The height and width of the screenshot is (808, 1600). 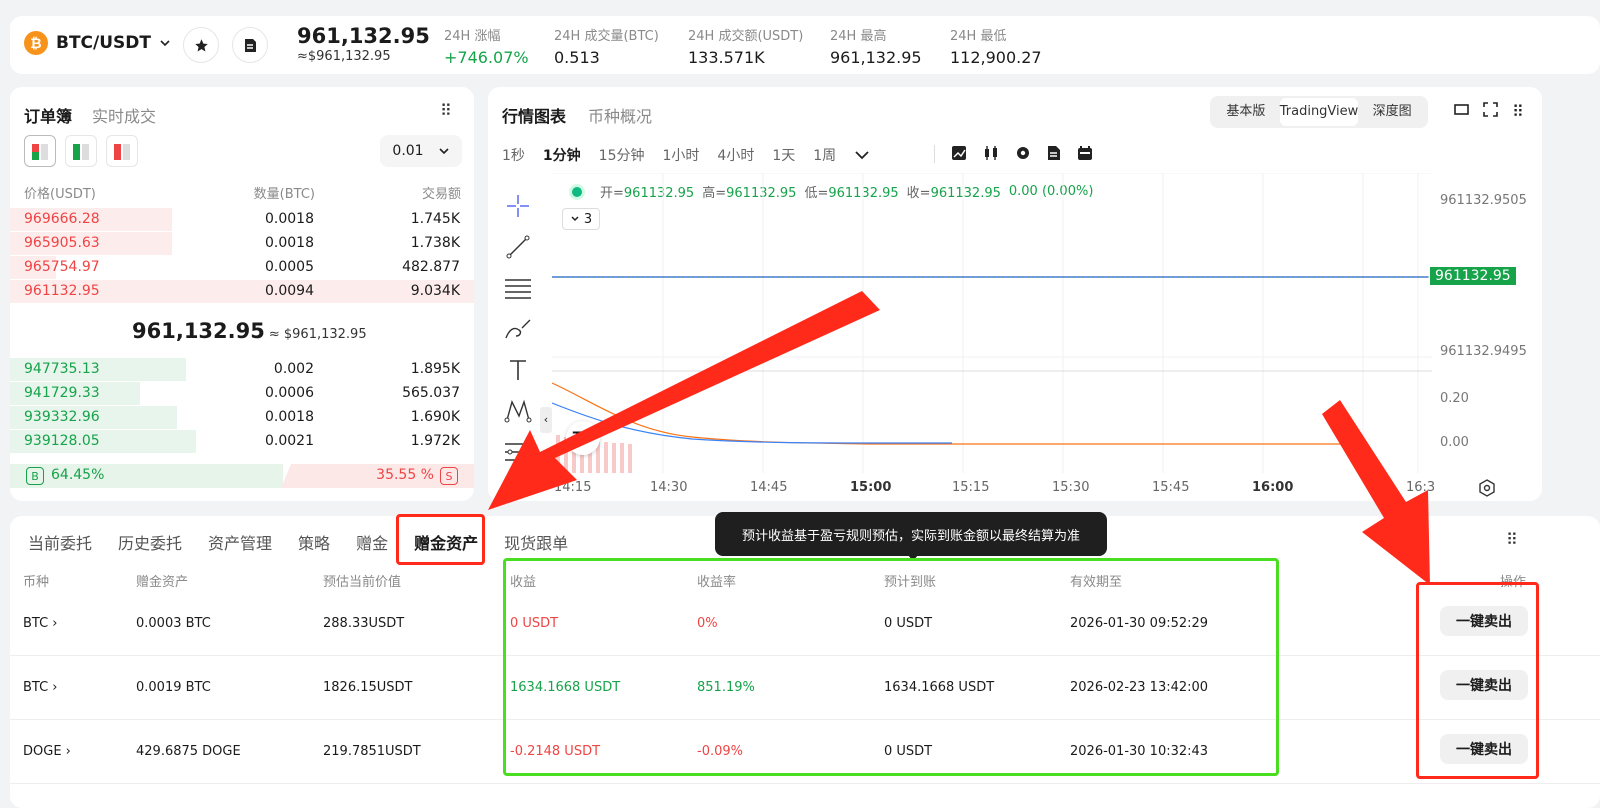 What do you see at coordinates (546, 420) in the screenshot?
I see `collapse-toolbar-button: ‹` at bounding box center [546, 420].